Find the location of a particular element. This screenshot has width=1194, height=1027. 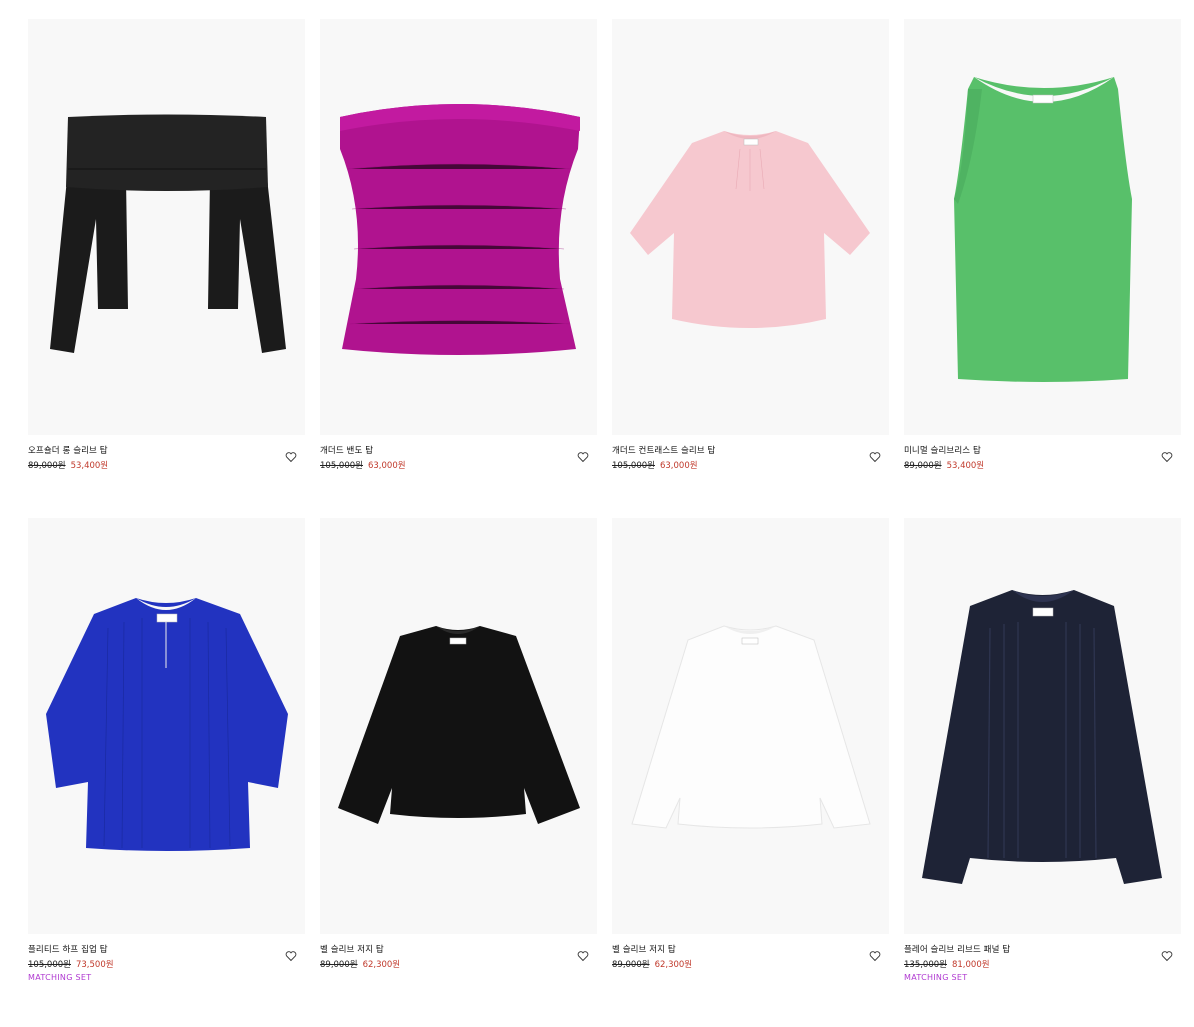

product-card: 미니멀 슬리브리스 탑 89,000원 53,400원 is located at coordinates (1042, 268).